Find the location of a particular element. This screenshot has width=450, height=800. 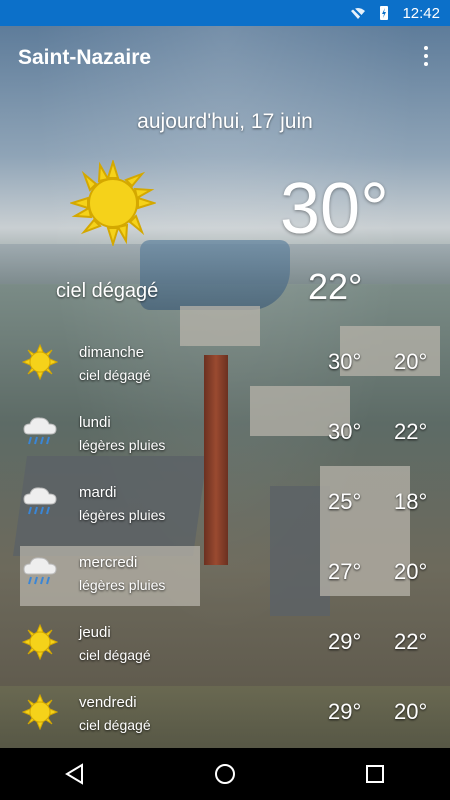

wifi-icon is located at coordinates (358, 13).